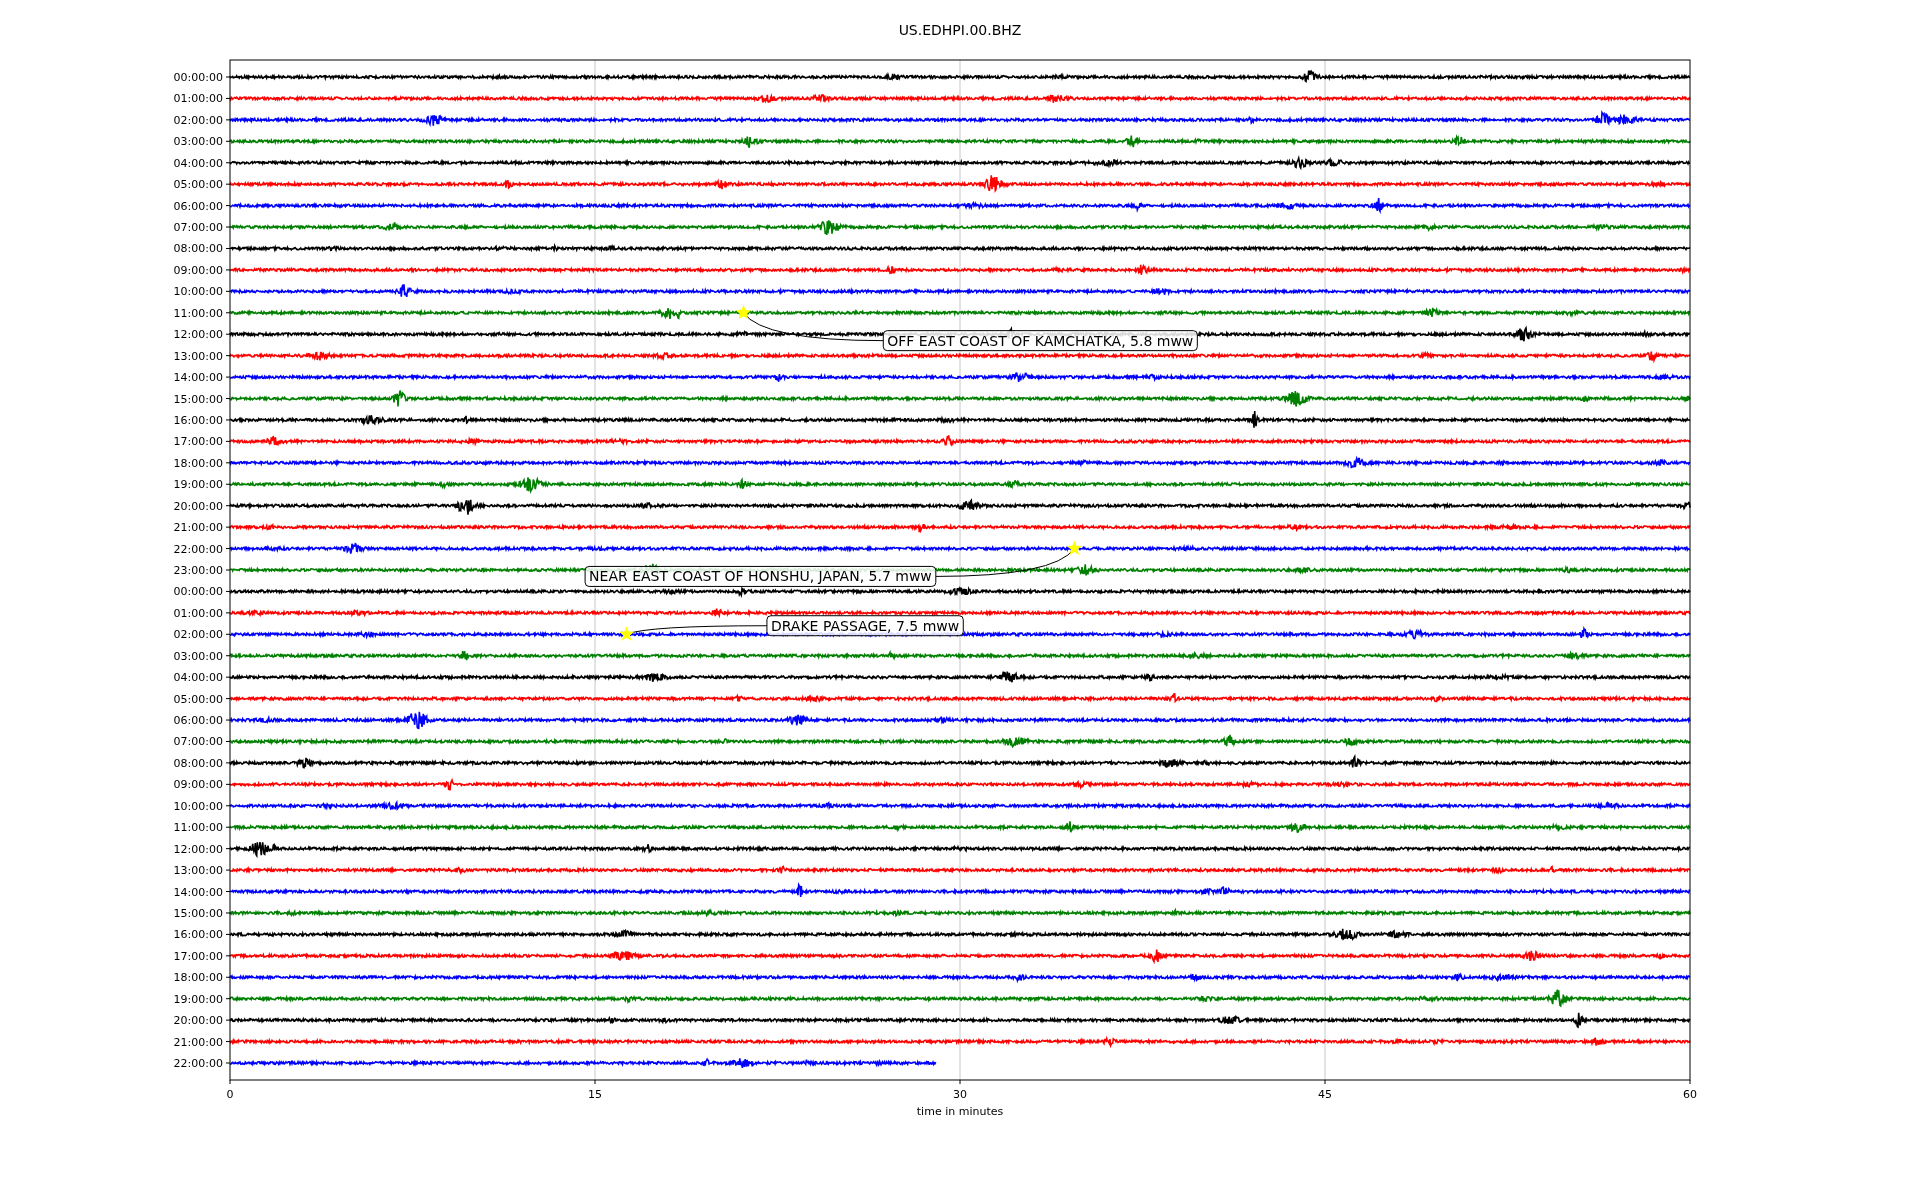 The width and height of the screenshot is (1920, 1200). Describe the element at coordinates (960, 30) in the screenshot. I see `chart-title: US.EDHPI.00.BHZ` at that location.